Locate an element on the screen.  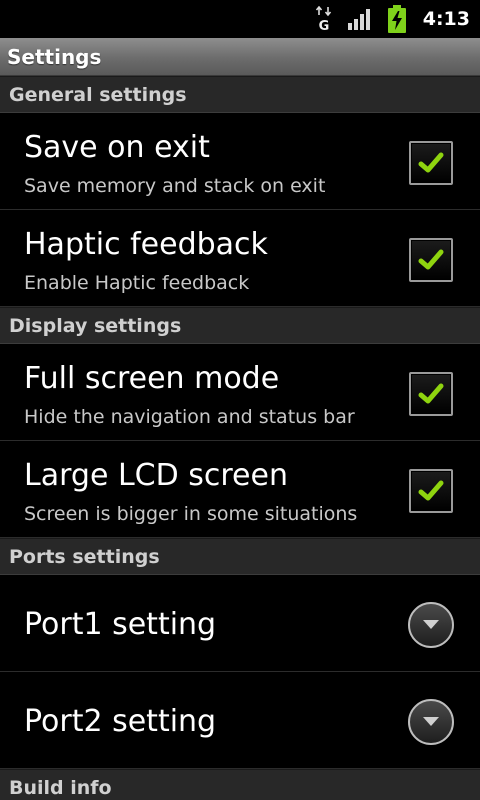
haptic-feedback-checkbox is located at coordinates (431, 260).